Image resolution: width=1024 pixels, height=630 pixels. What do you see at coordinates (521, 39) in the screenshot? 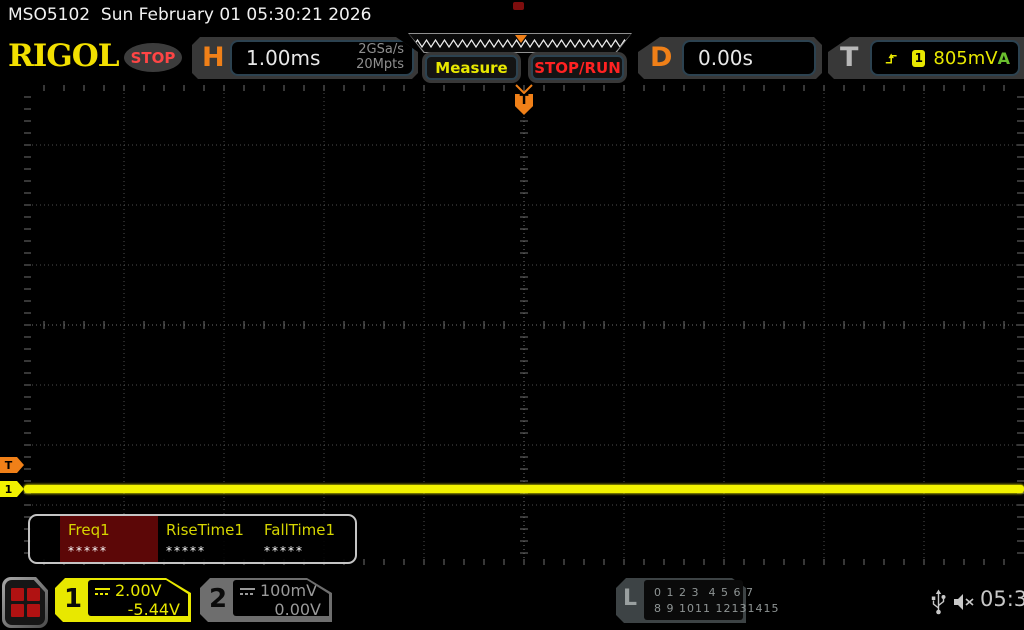
I see `overview-trigger-marker-icon` at bounding box center [521, 39].